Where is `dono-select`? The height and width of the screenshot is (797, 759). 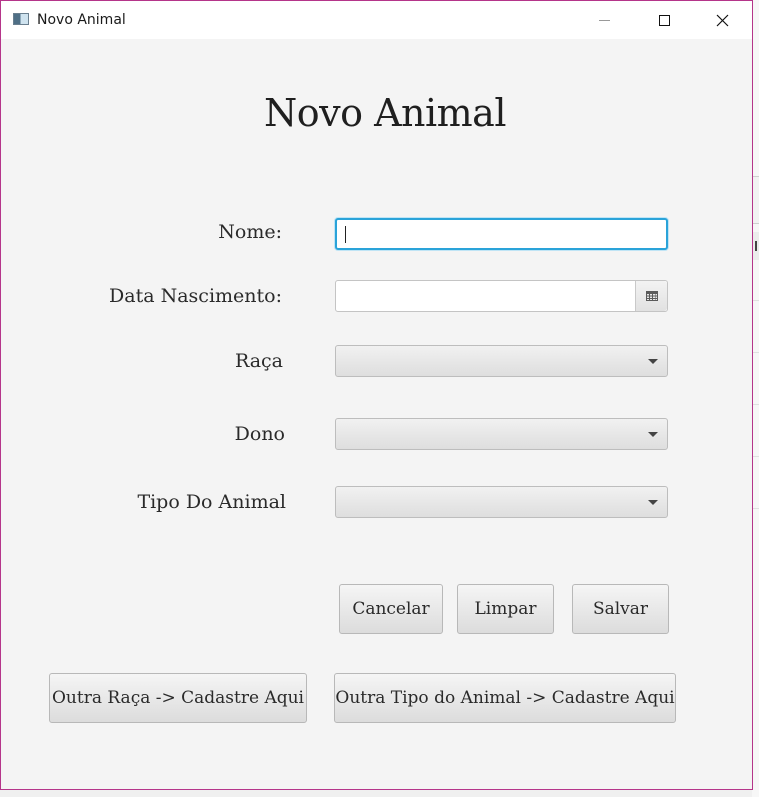
dono-select is located at coordinates (501, 434).